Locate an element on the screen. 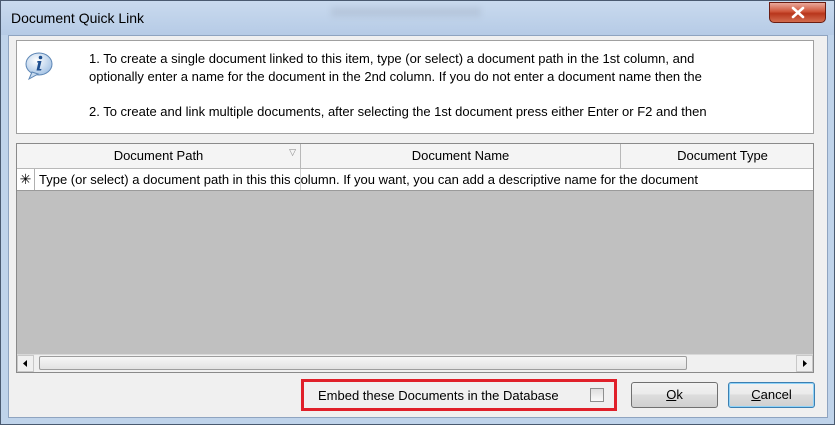 This screenshot has width=835, height=425. scroll-left-icon is located at coordinates (25, 363).